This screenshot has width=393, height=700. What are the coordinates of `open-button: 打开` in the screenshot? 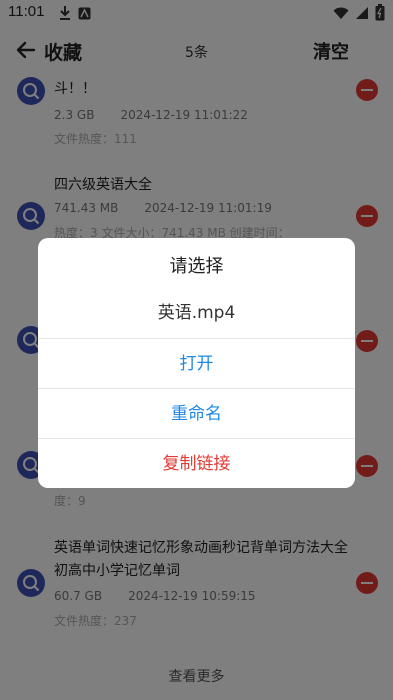 It's located at (196, 363).